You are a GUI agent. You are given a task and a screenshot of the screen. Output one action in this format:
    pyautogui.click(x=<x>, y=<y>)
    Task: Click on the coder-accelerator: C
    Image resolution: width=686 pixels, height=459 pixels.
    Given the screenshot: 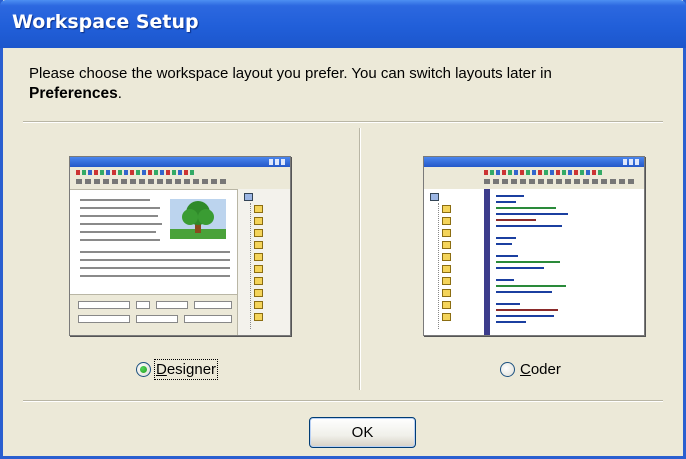 What is the action you would take?
    pyautogui.click(x=525, y=369)
    